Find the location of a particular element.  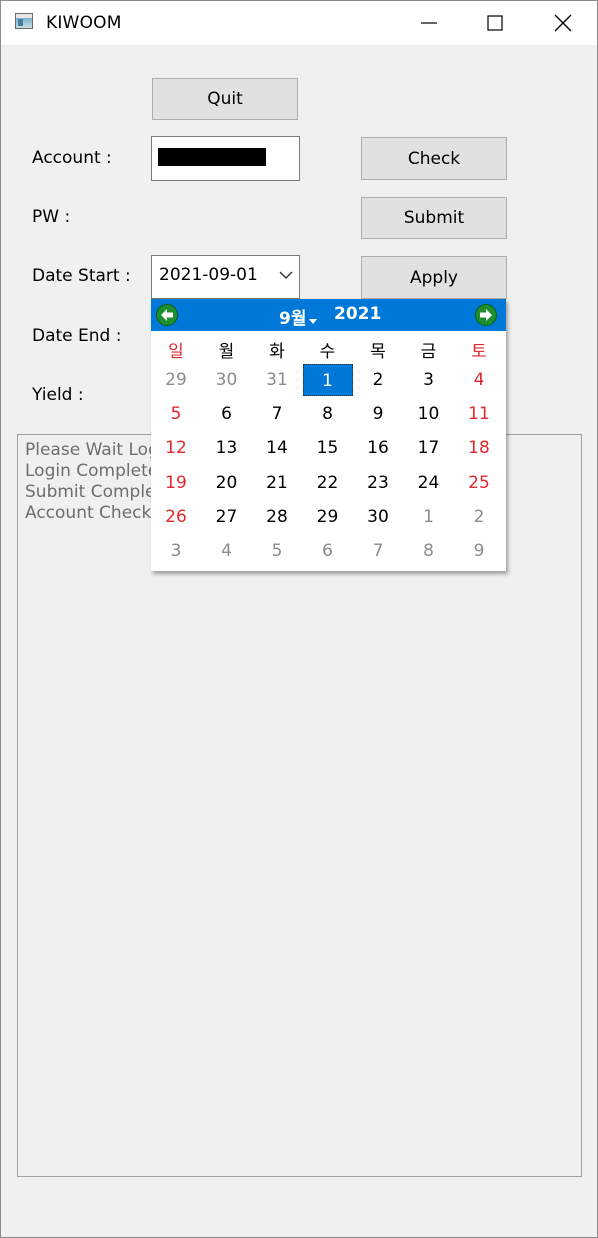

log-line: Login Complete is located at coordinates (92, 471).